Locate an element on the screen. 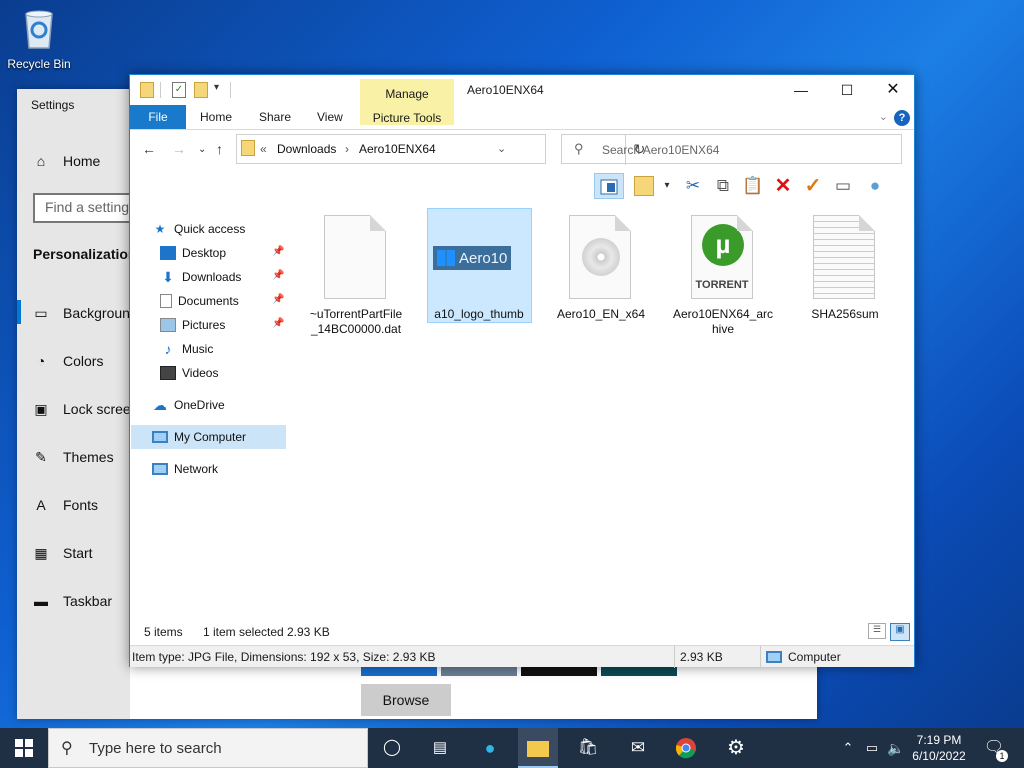  recycle-bin-label: Recycle Bin is located at coordinates (39, 64).